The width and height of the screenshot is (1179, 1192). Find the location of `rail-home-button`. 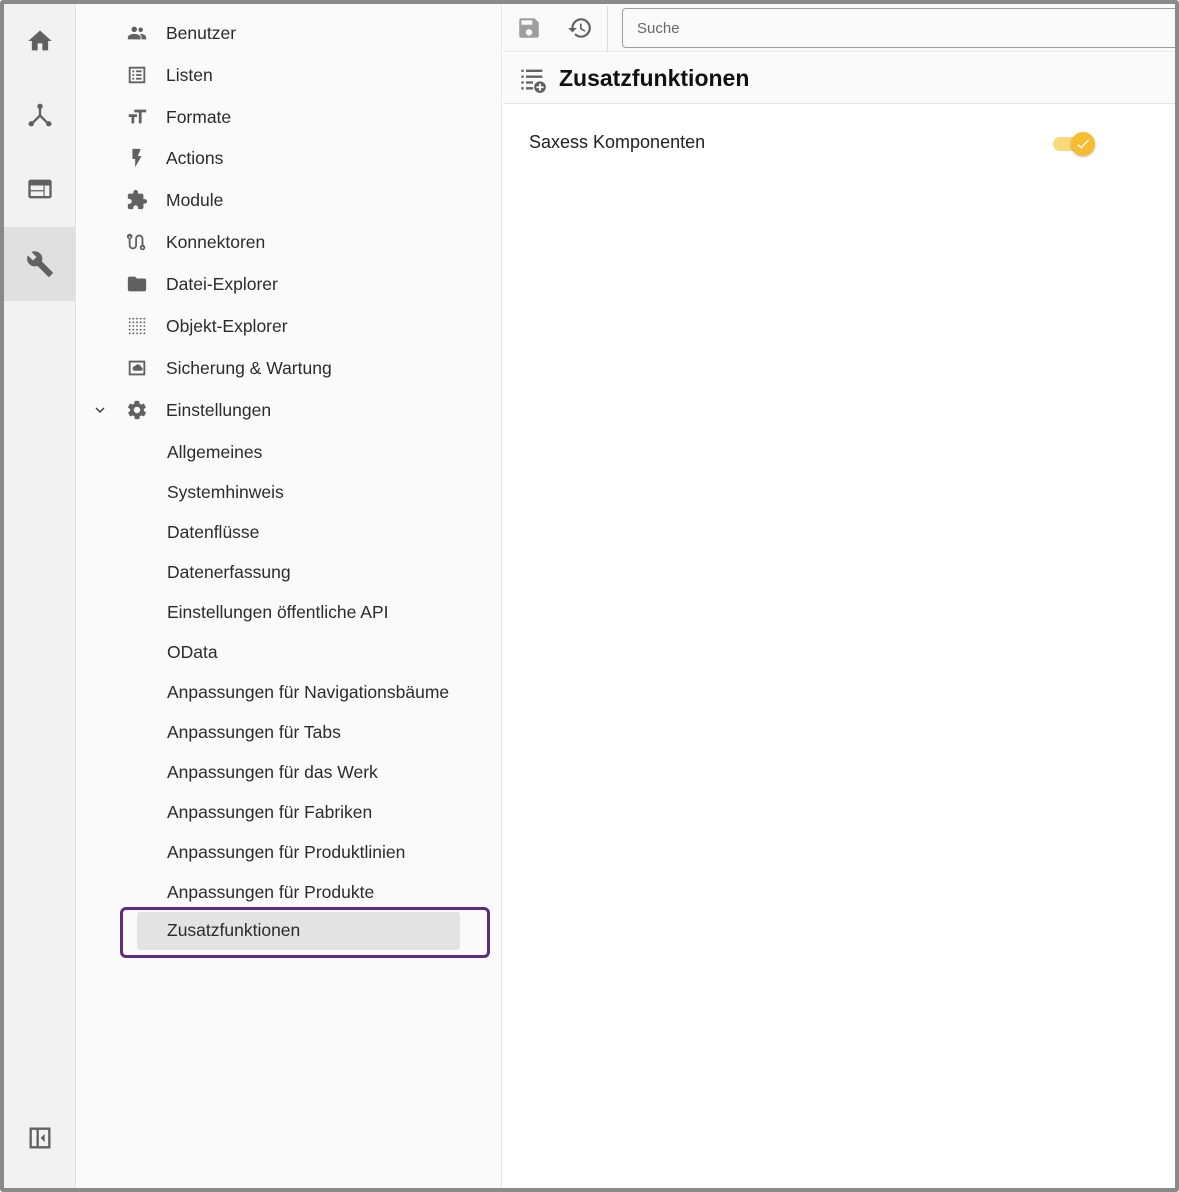

rail-home-button is located at coordinates (40, 41).